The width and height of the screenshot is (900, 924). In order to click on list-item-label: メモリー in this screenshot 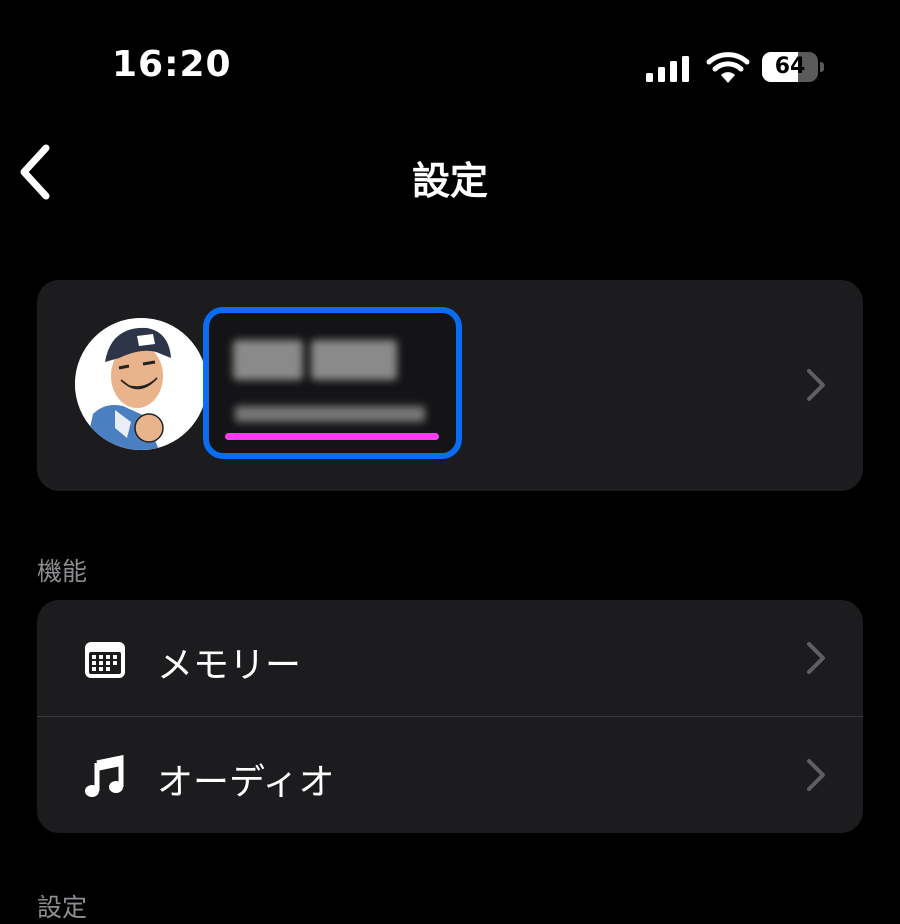, I will do `click(229, 665)`.